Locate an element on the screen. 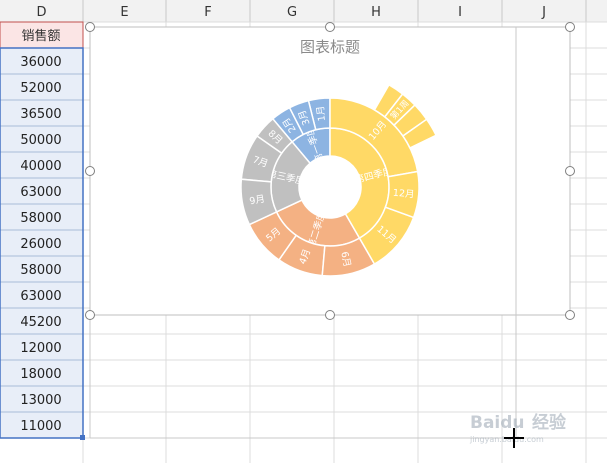 Image resolution: width=607 pixels, height=463 pixels. watermark-url: jingyan.baidu.com is located at coordinates (506, 439).